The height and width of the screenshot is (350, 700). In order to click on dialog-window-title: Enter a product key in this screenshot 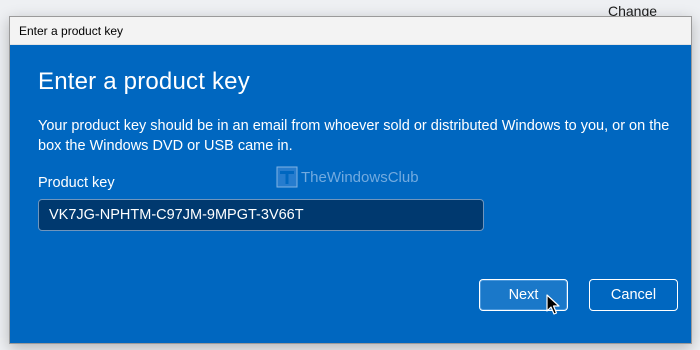, I will do `click(71, 31)`.